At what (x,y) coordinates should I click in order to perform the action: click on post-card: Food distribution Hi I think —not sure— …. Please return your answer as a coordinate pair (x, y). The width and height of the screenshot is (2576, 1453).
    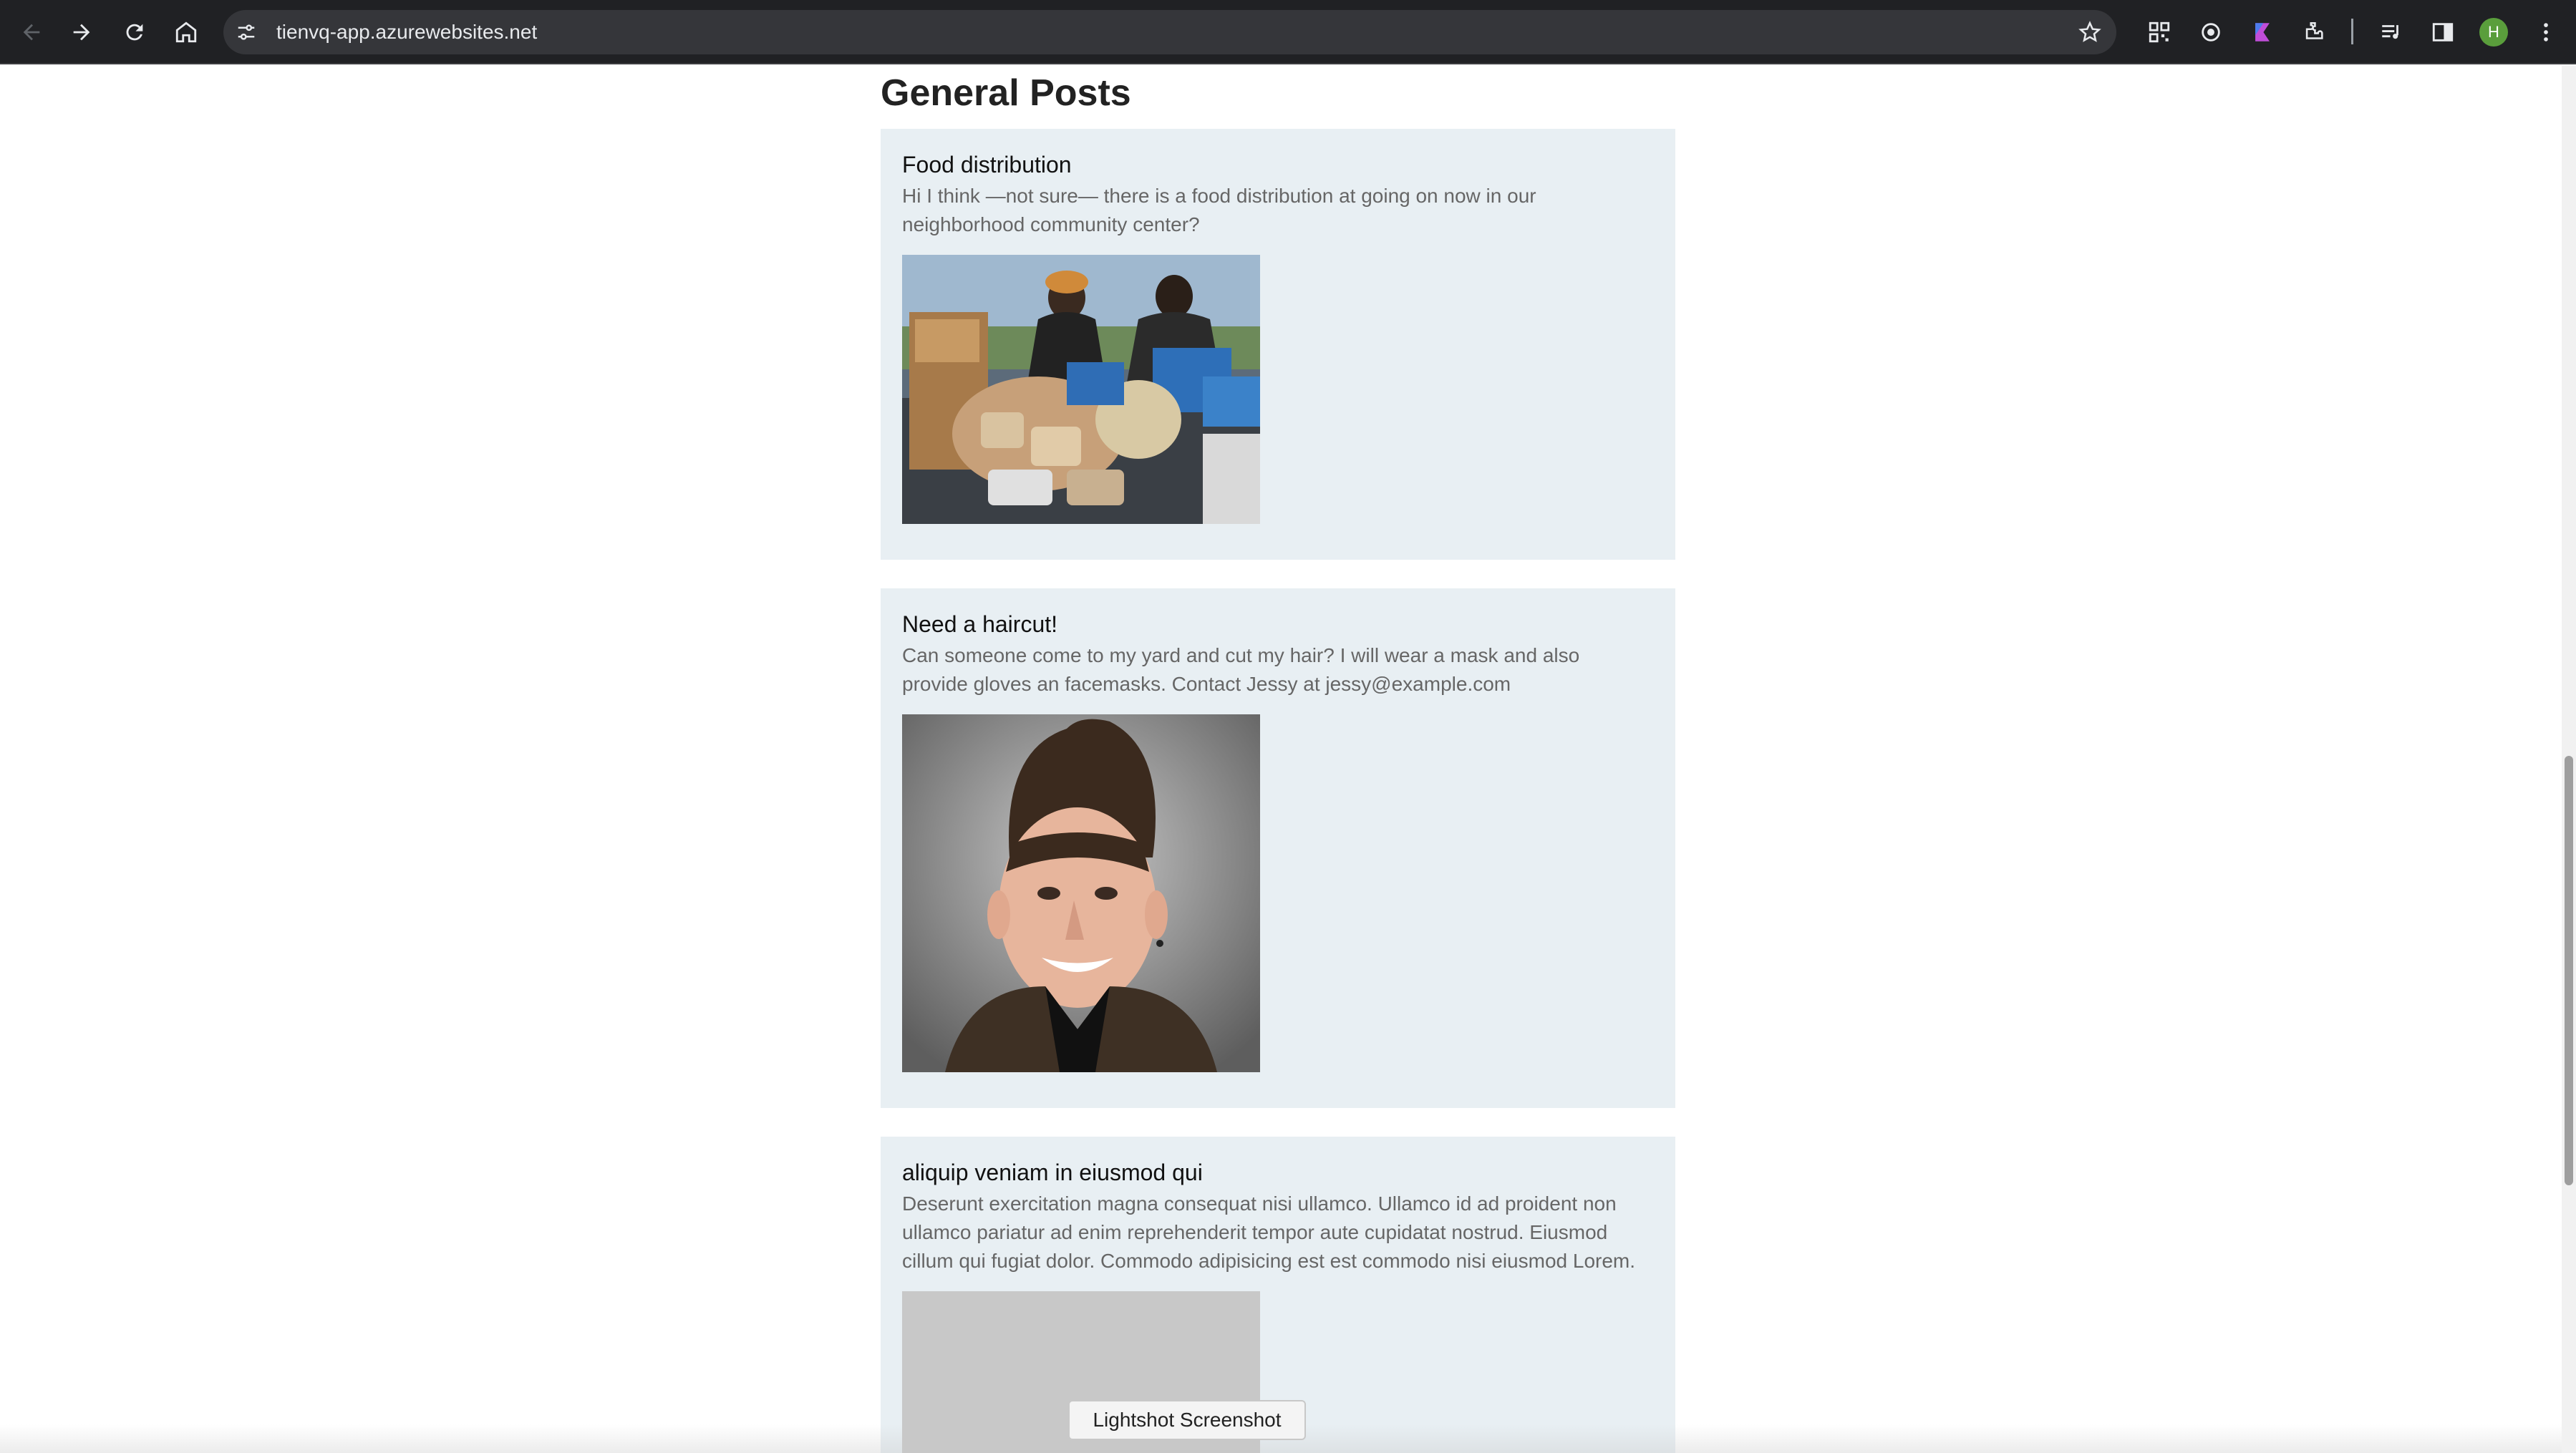
    Looking at the image, I should click on (1278, 344).